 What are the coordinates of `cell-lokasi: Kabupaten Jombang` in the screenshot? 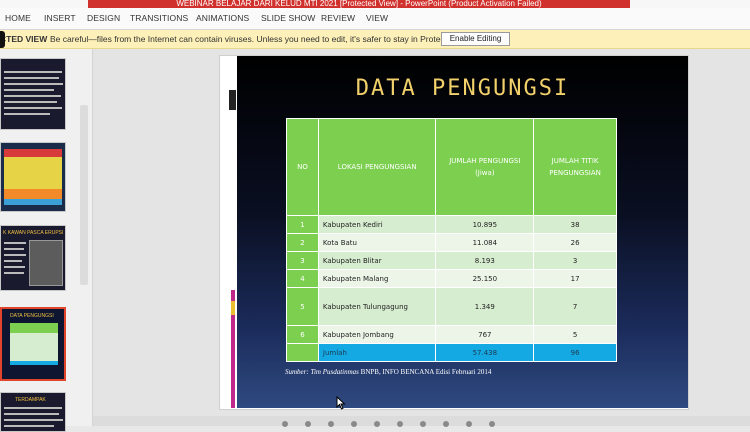 It's located at (377, 334).